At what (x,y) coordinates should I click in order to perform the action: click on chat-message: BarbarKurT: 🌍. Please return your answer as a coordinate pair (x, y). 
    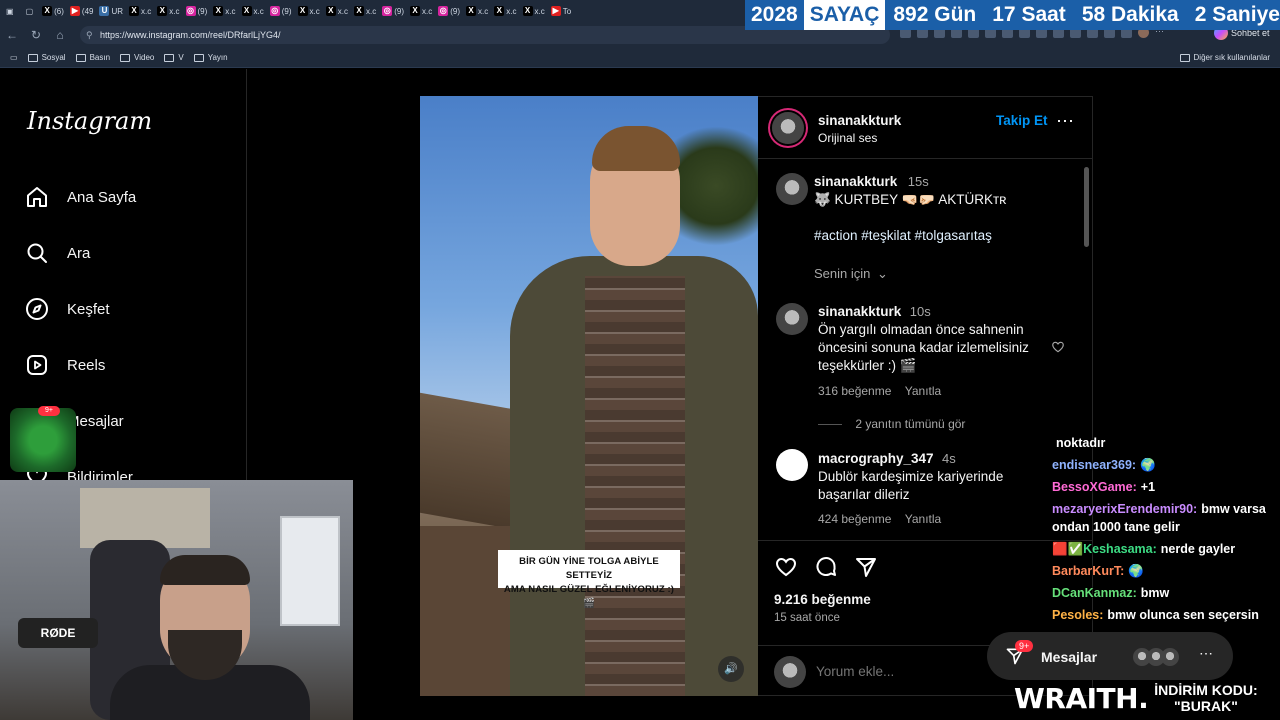
    Looking at the image, I should click on (1166, 571).